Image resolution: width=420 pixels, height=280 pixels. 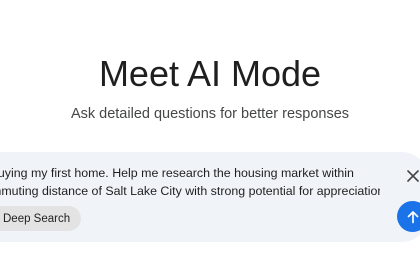 I want to click on close-icon, so click(x=413, y=176).